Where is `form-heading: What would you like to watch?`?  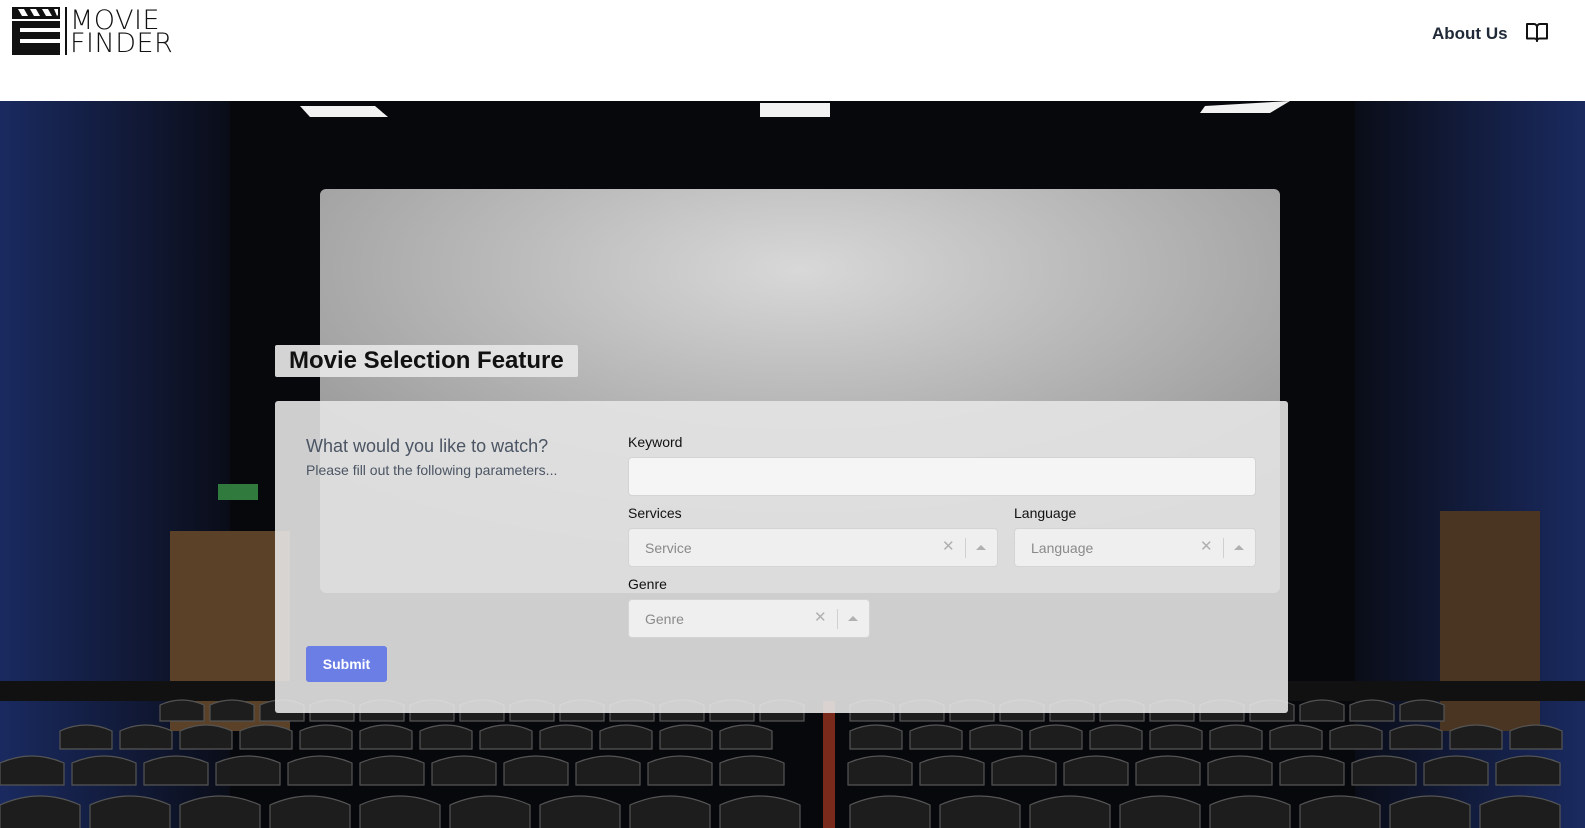
form-heading: What would you like to watch? is located at coordinates (427, 446).